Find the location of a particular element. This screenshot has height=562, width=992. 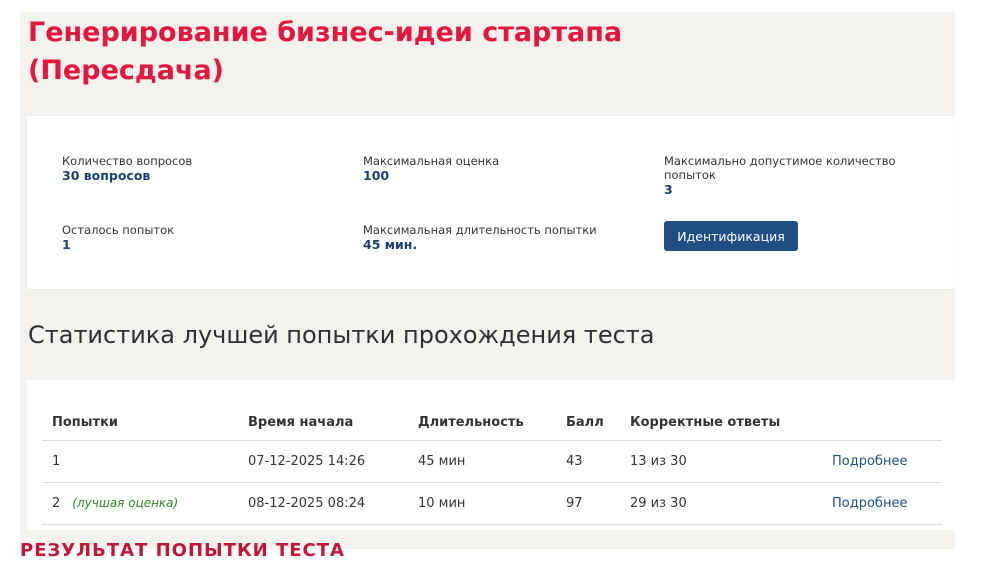

attempt-score: 43 is located at coordinates (588, 461).